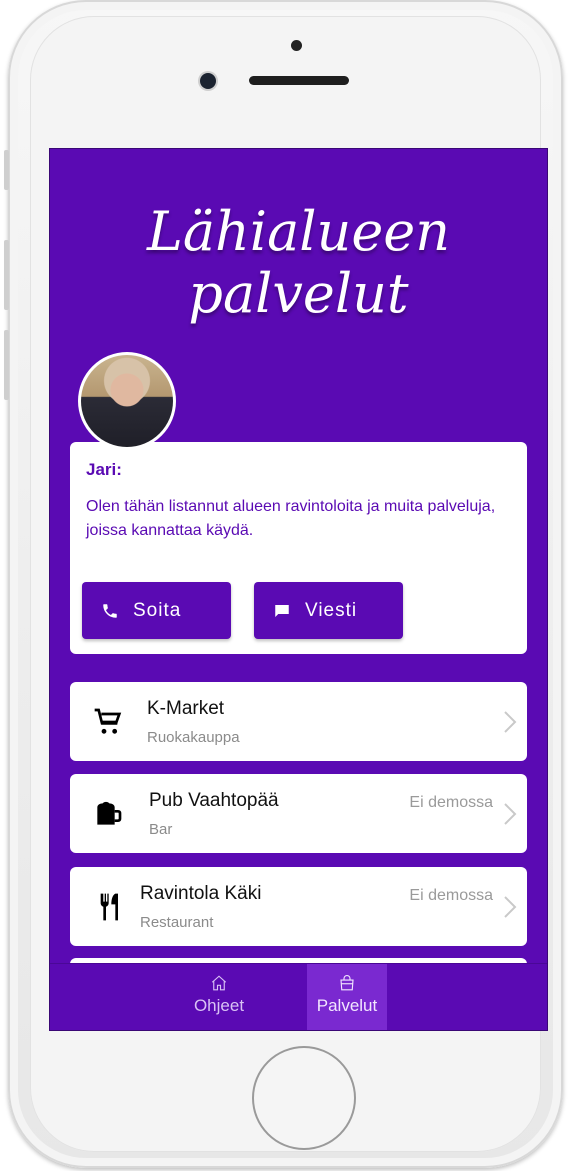 The image size is (569, 1171). I want to click on shopping-bag-icon, so click(347, 983).